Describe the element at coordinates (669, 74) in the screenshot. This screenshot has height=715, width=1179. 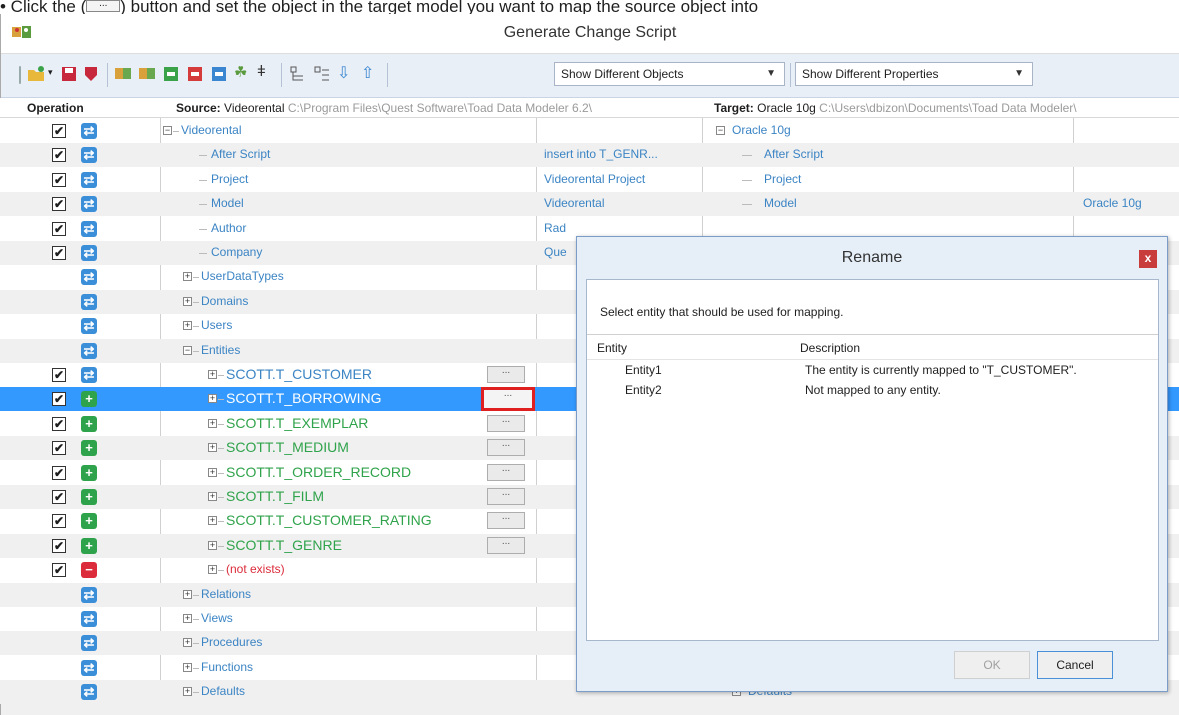
I see `objects-filter-select: Show Different Objects ▼` at that location.